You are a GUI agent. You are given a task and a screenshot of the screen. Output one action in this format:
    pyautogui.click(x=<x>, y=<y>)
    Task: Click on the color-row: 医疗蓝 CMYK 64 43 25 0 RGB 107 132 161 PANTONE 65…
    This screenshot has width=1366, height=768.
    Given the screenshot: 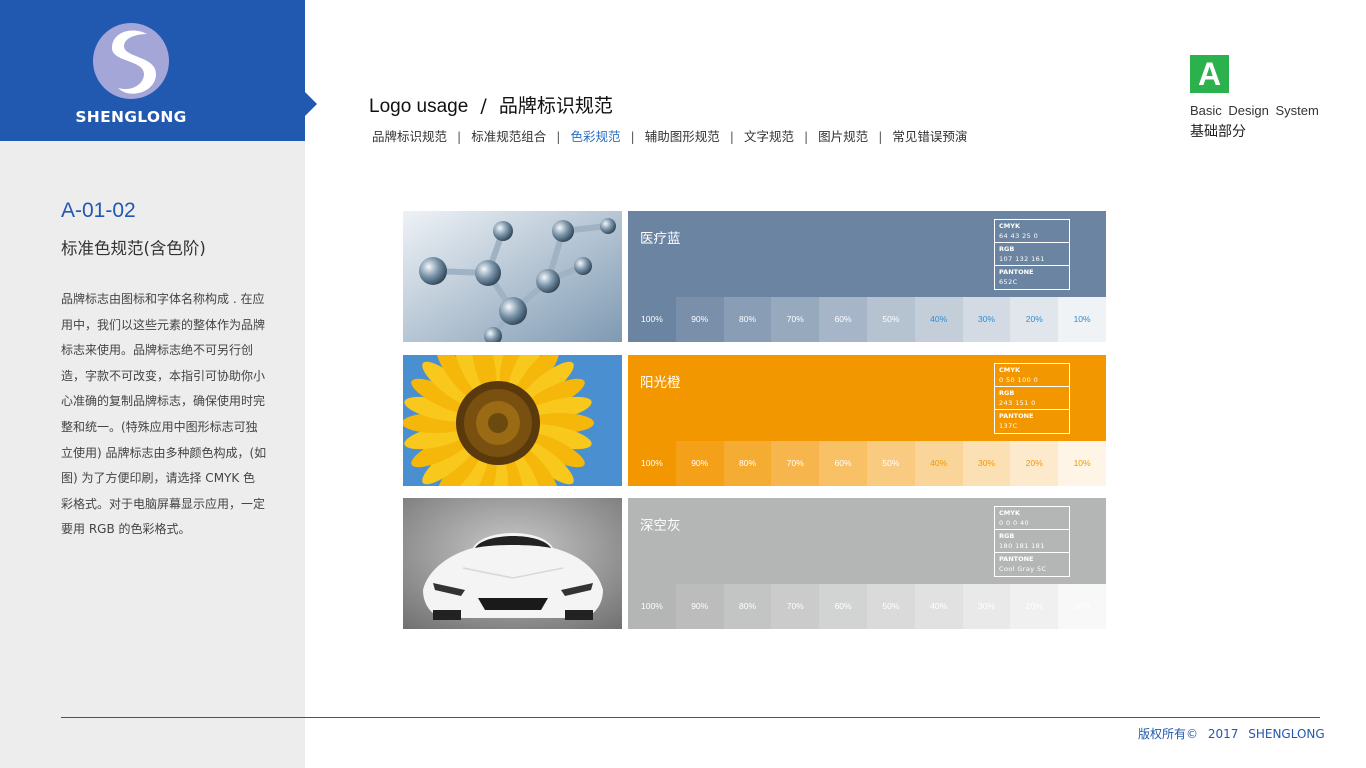 What is the action you would take?
    pyautogui.click(x=754, y=276)
    